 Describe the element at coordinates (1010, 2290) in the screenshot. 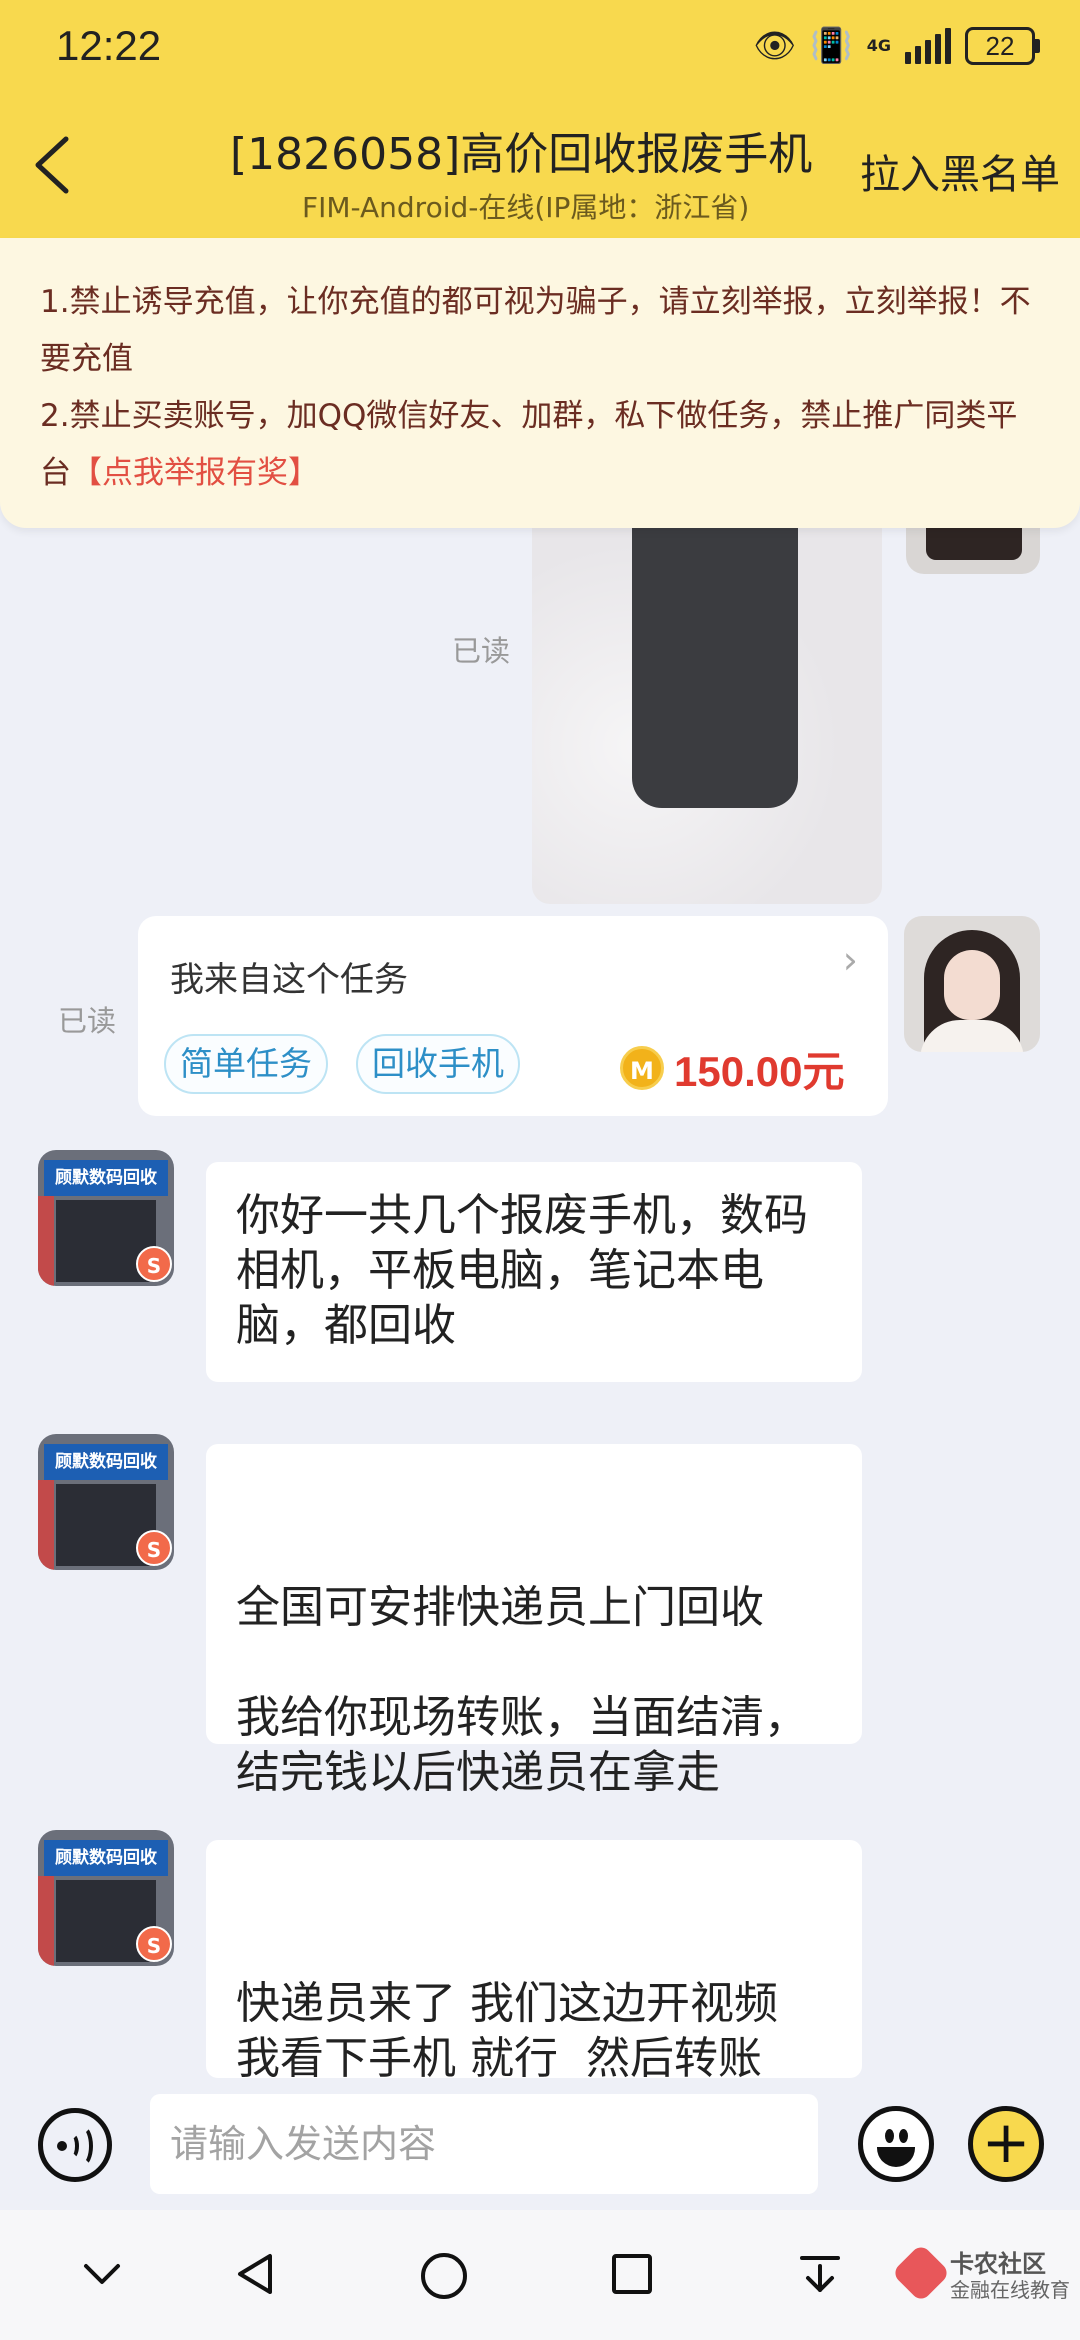

I see `watermark-subtitle: 金融在线教育` at that location.